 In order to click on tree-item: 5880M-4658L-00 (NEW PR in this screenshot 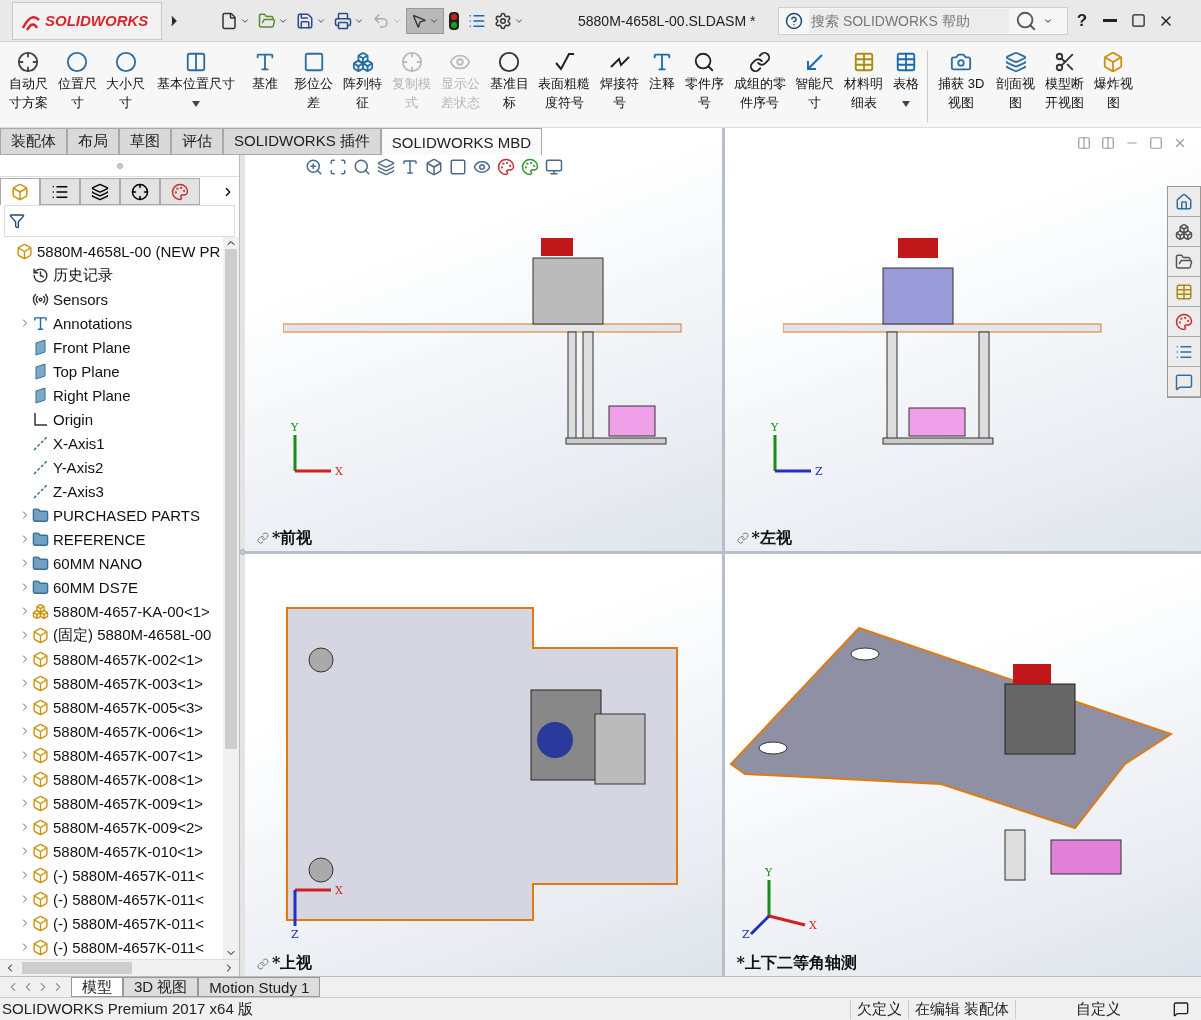, I will do `click(111, 251)`.